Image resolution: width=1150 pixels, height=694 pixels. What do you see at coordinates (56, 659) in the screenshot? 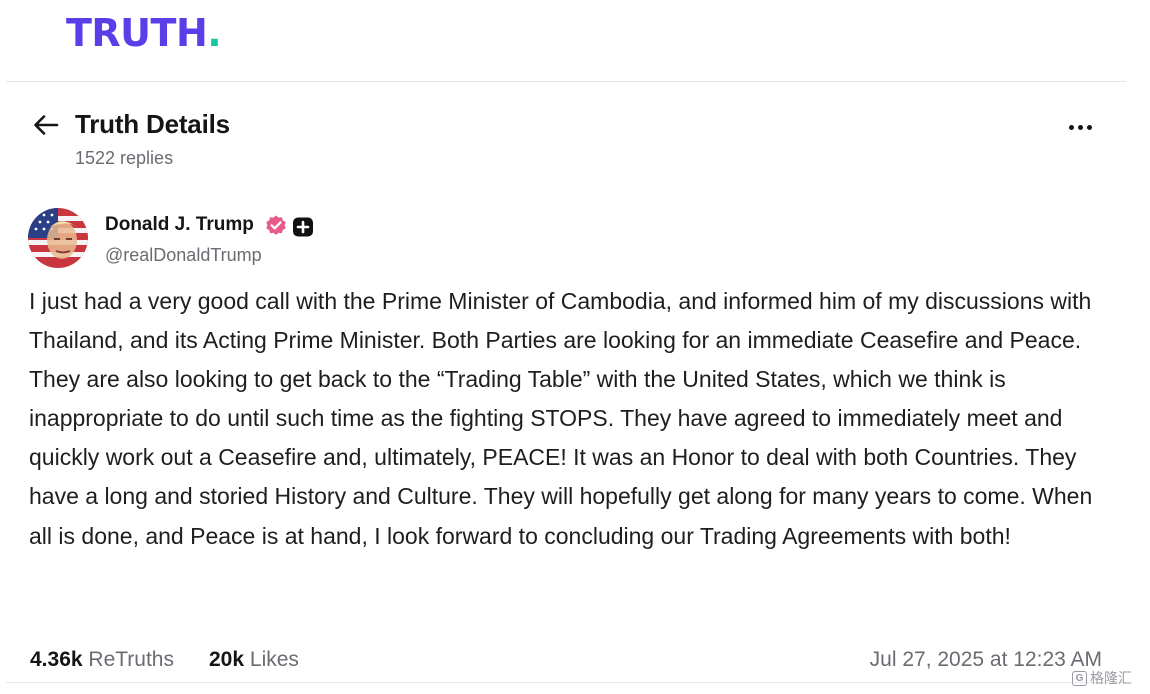
I see `retruths-count: 4.36k` at bounding box center [56, 659].